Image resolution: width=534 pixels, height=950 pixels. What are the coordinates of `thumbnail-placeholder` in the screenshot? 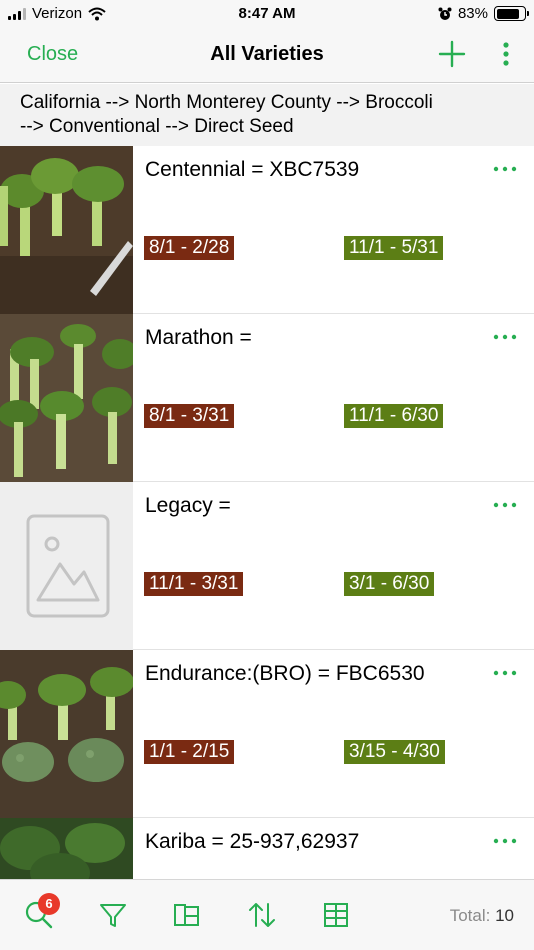 It's located at (66, 566).